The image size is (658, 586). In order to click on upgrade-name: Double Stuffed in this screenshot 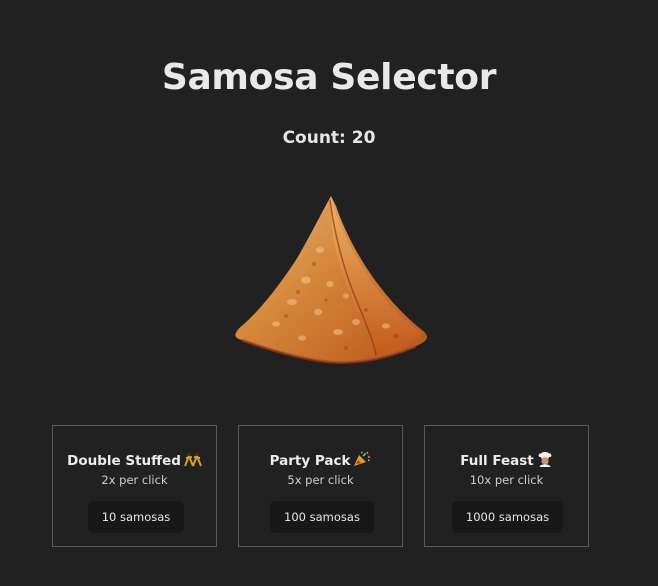, I will do `click(124, 461)`.